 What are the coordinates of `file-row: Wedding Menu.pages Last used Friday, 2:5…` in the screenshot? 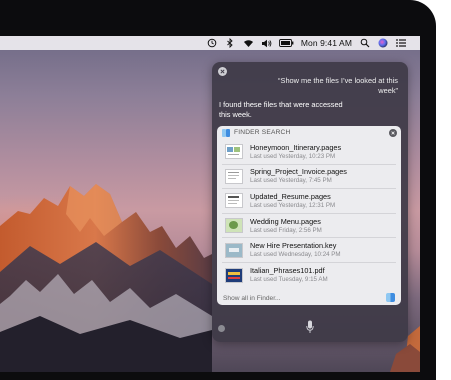 It's located at (309, 226).